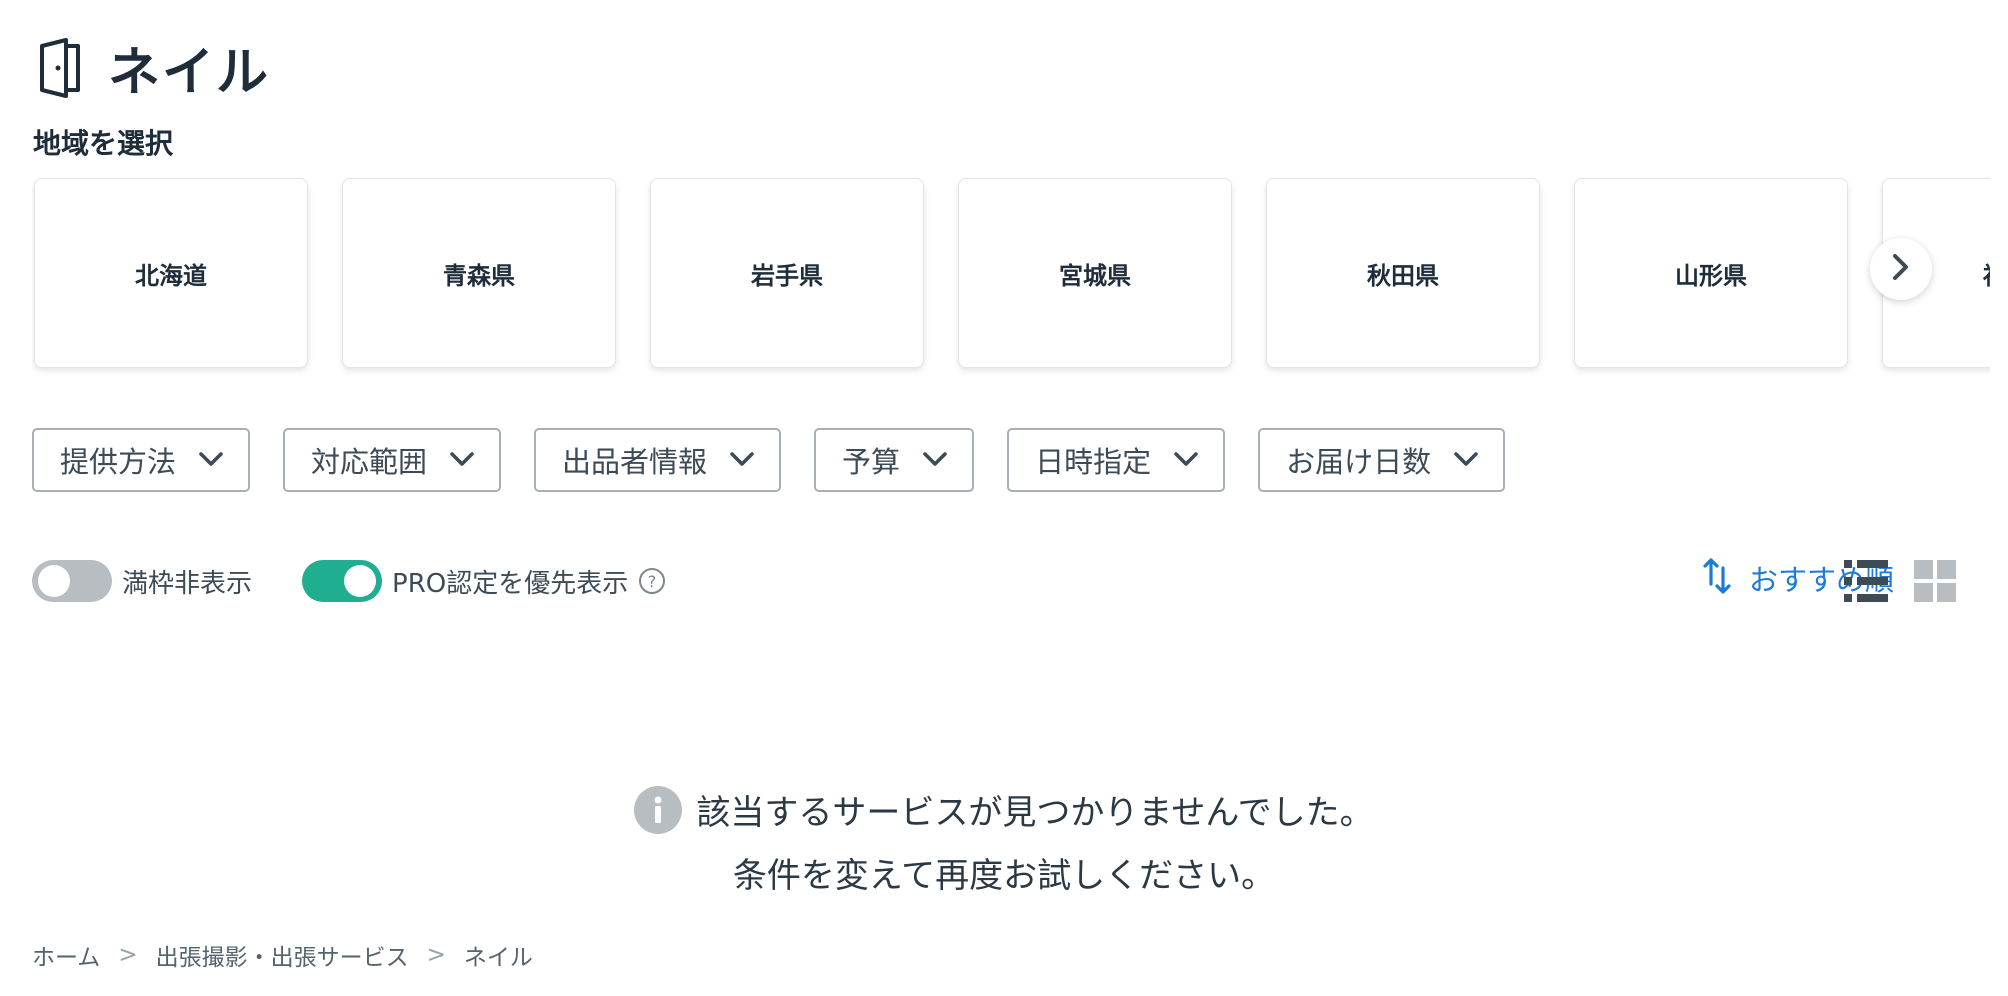  I want to click on filter-label: 日時指定, so click(1093, 462).